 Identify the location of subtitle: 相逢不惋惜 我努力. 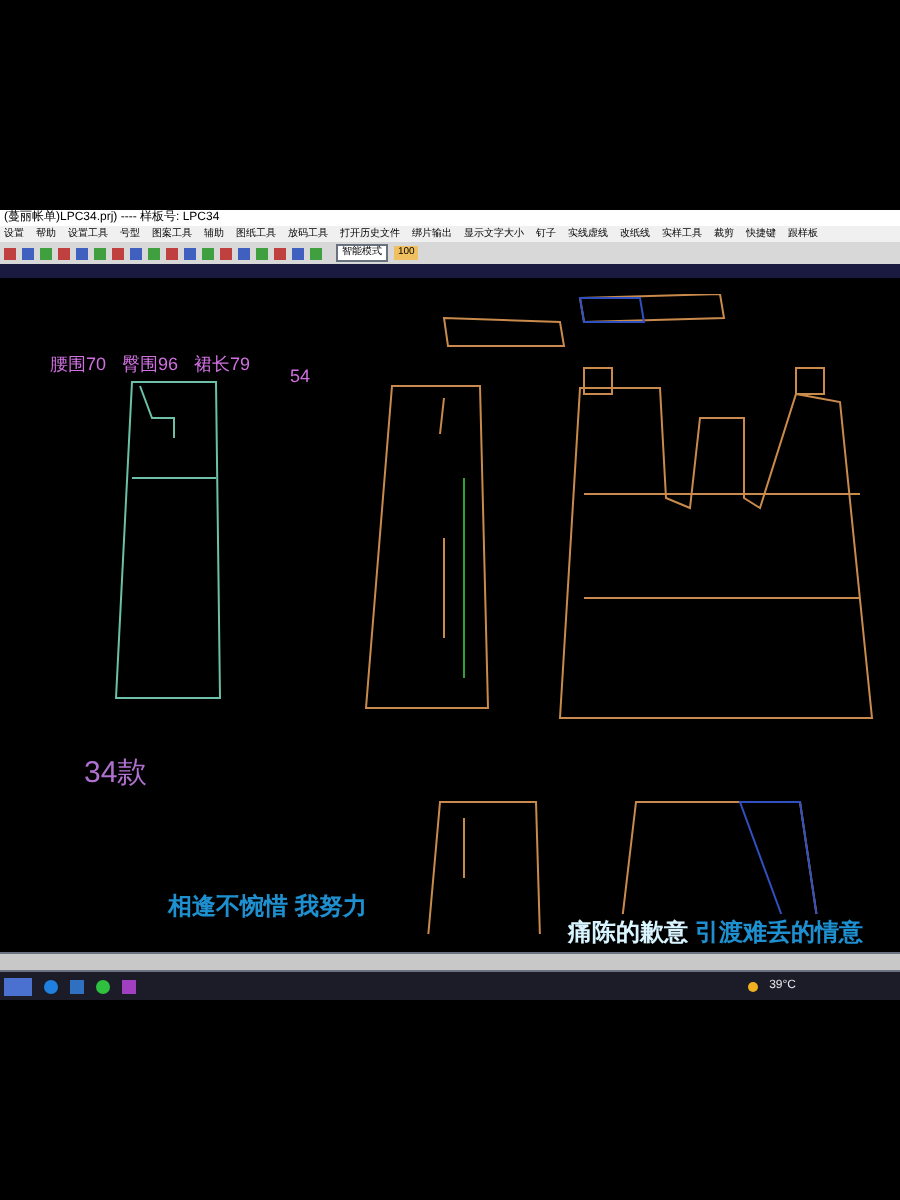
(267, 907).